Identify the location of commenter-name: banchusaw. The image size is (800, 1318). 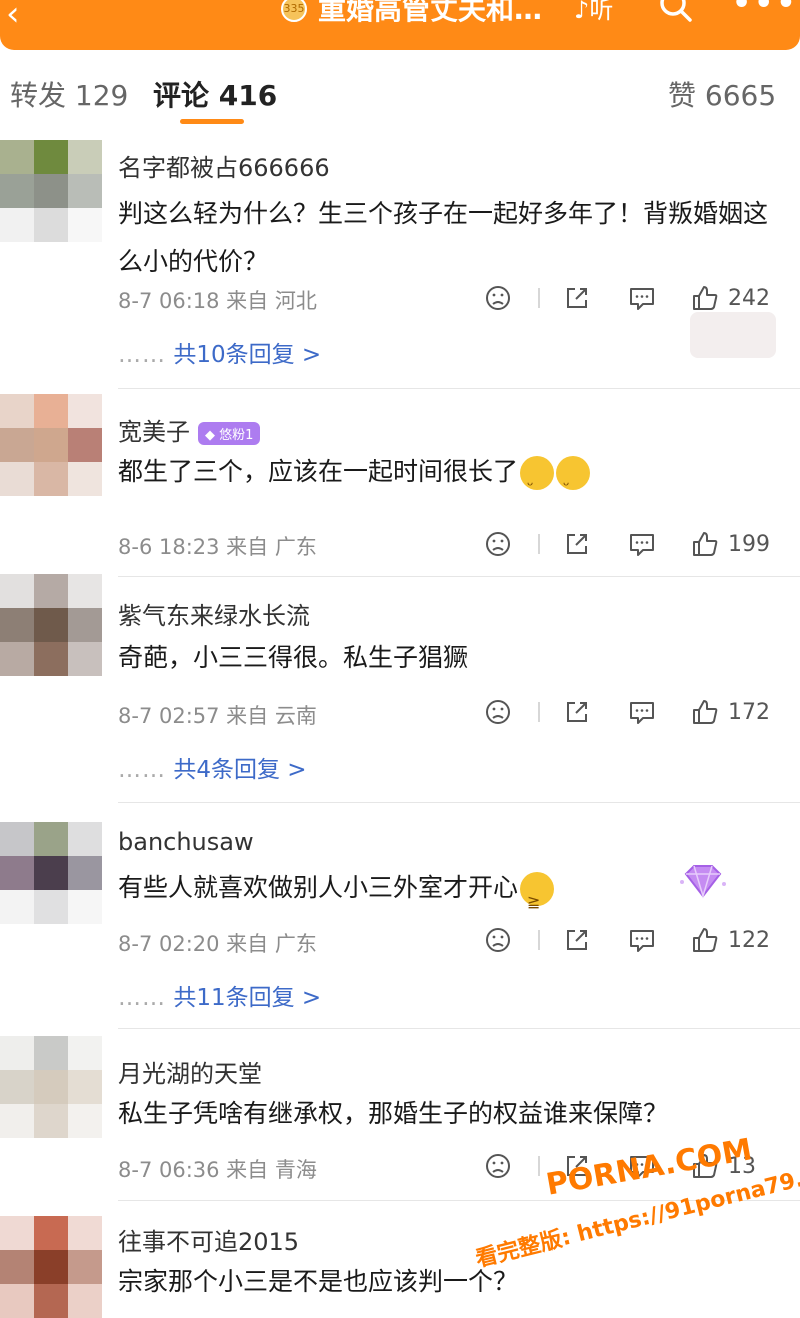
(186, 842).